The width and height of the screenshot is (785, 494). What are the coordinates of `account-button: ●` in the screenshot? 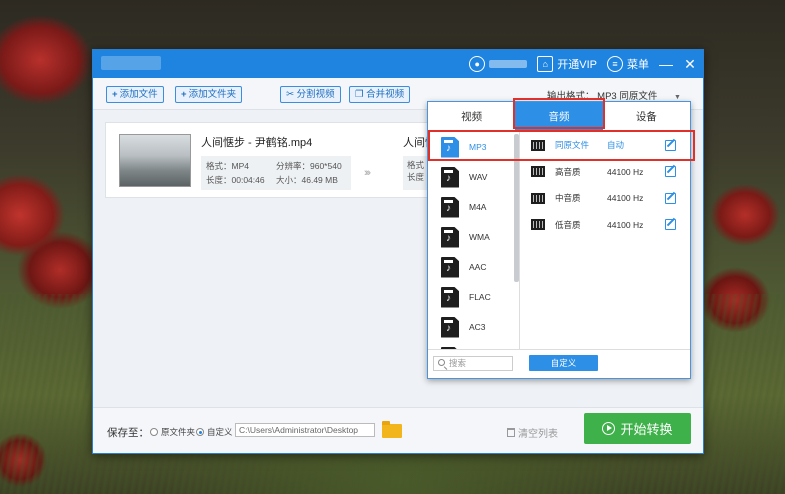 It's located at (498, 64).